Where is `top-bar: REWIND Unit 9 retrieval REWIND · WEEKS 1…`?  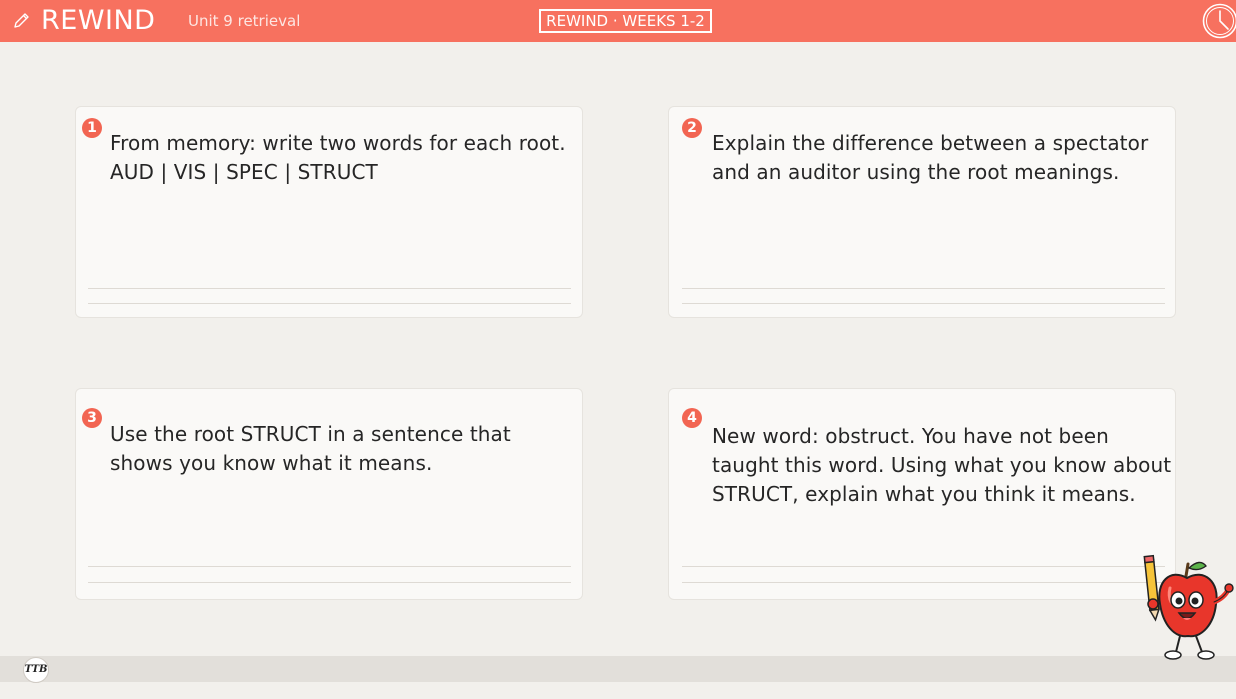
top-bar: REWIND Unit 9 retrieval REWIND · WEEKS 1… is located at coordinates (618, 21).